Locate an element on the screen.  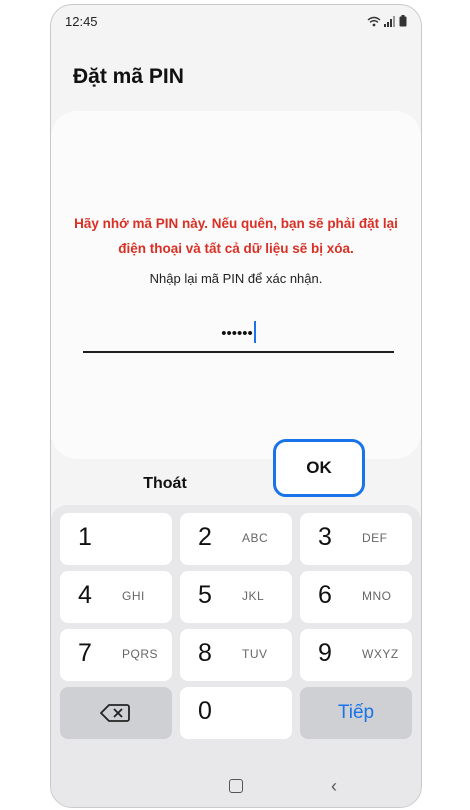
key-8: 8 TUV is located at coordinates (236, 655).